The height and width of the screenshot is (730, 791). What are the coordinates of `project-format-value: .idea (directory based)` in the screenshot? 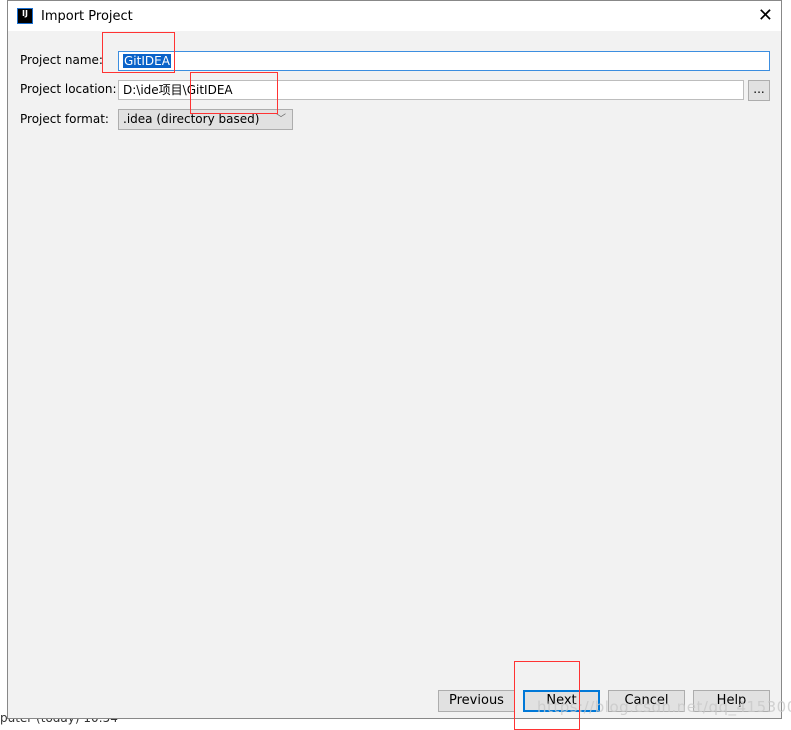 It's located at (191, 119).